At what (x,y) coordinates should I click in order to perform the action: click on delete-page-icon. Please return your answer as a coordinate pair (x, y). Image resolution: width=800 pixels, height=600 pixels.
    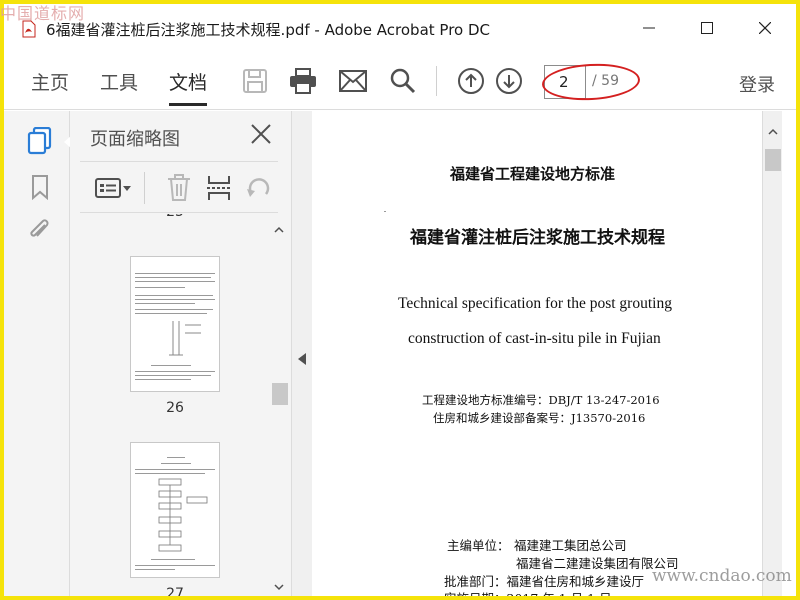
    Looking at the image, I should click on (179, 188).